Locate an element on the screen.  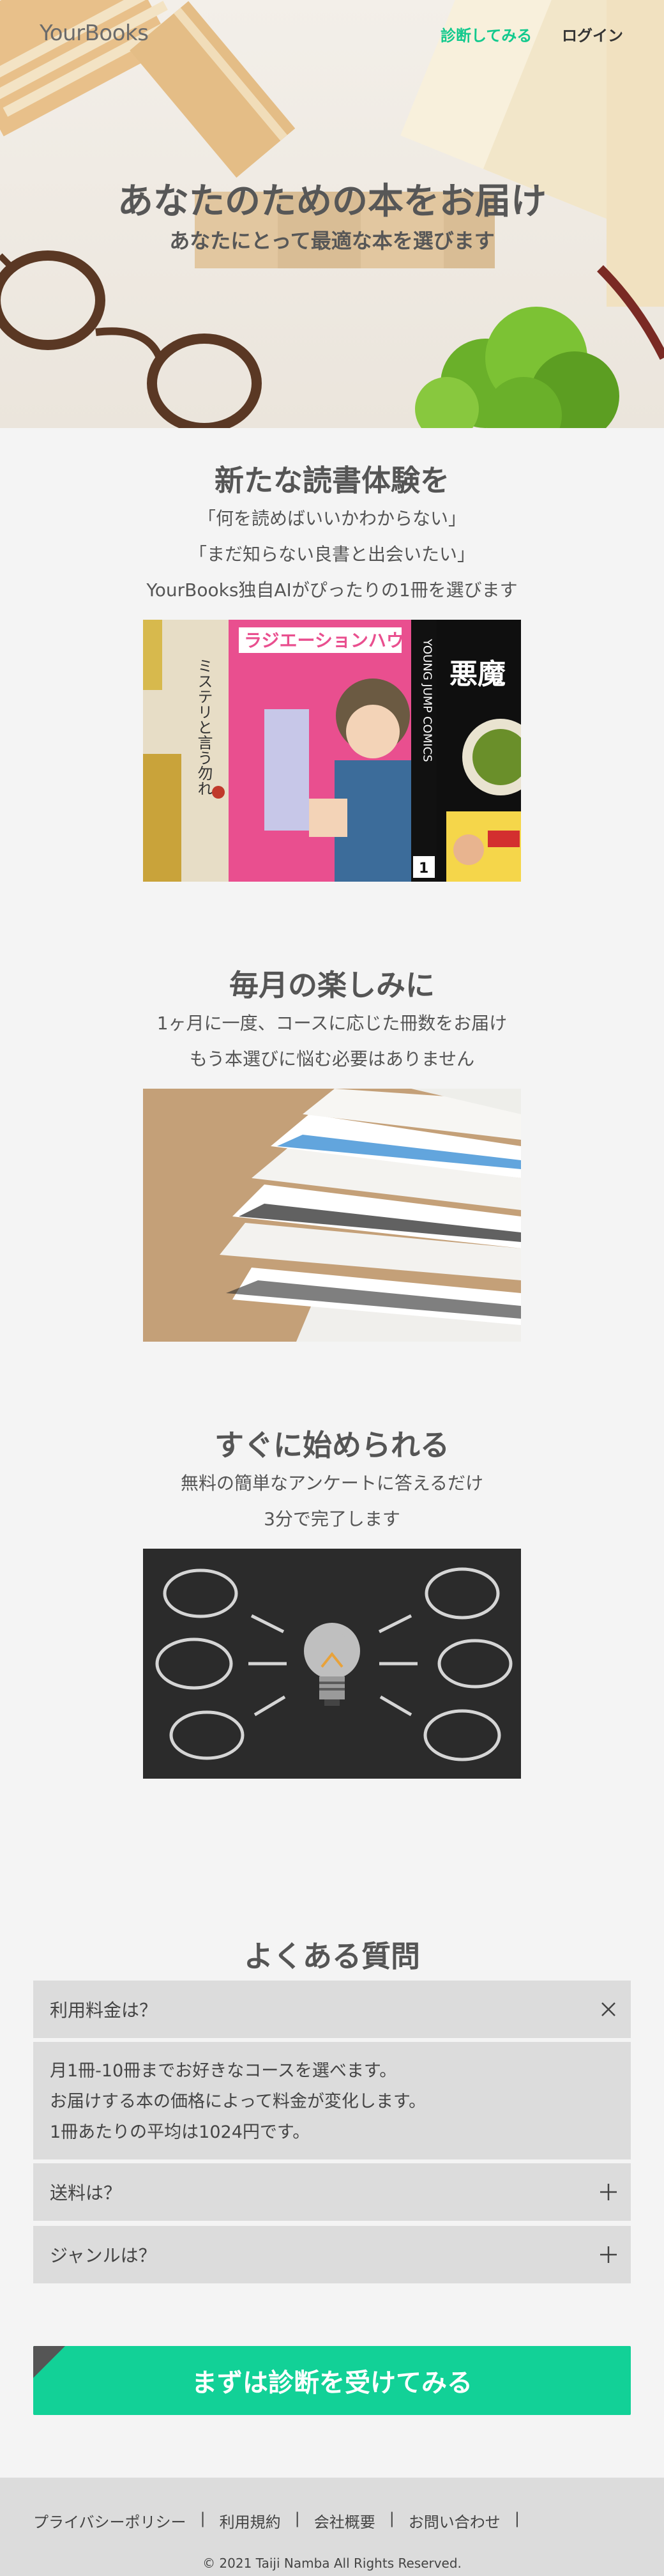
footer-link-contact: お問い合わせ is located at coordinates (455, 2521).